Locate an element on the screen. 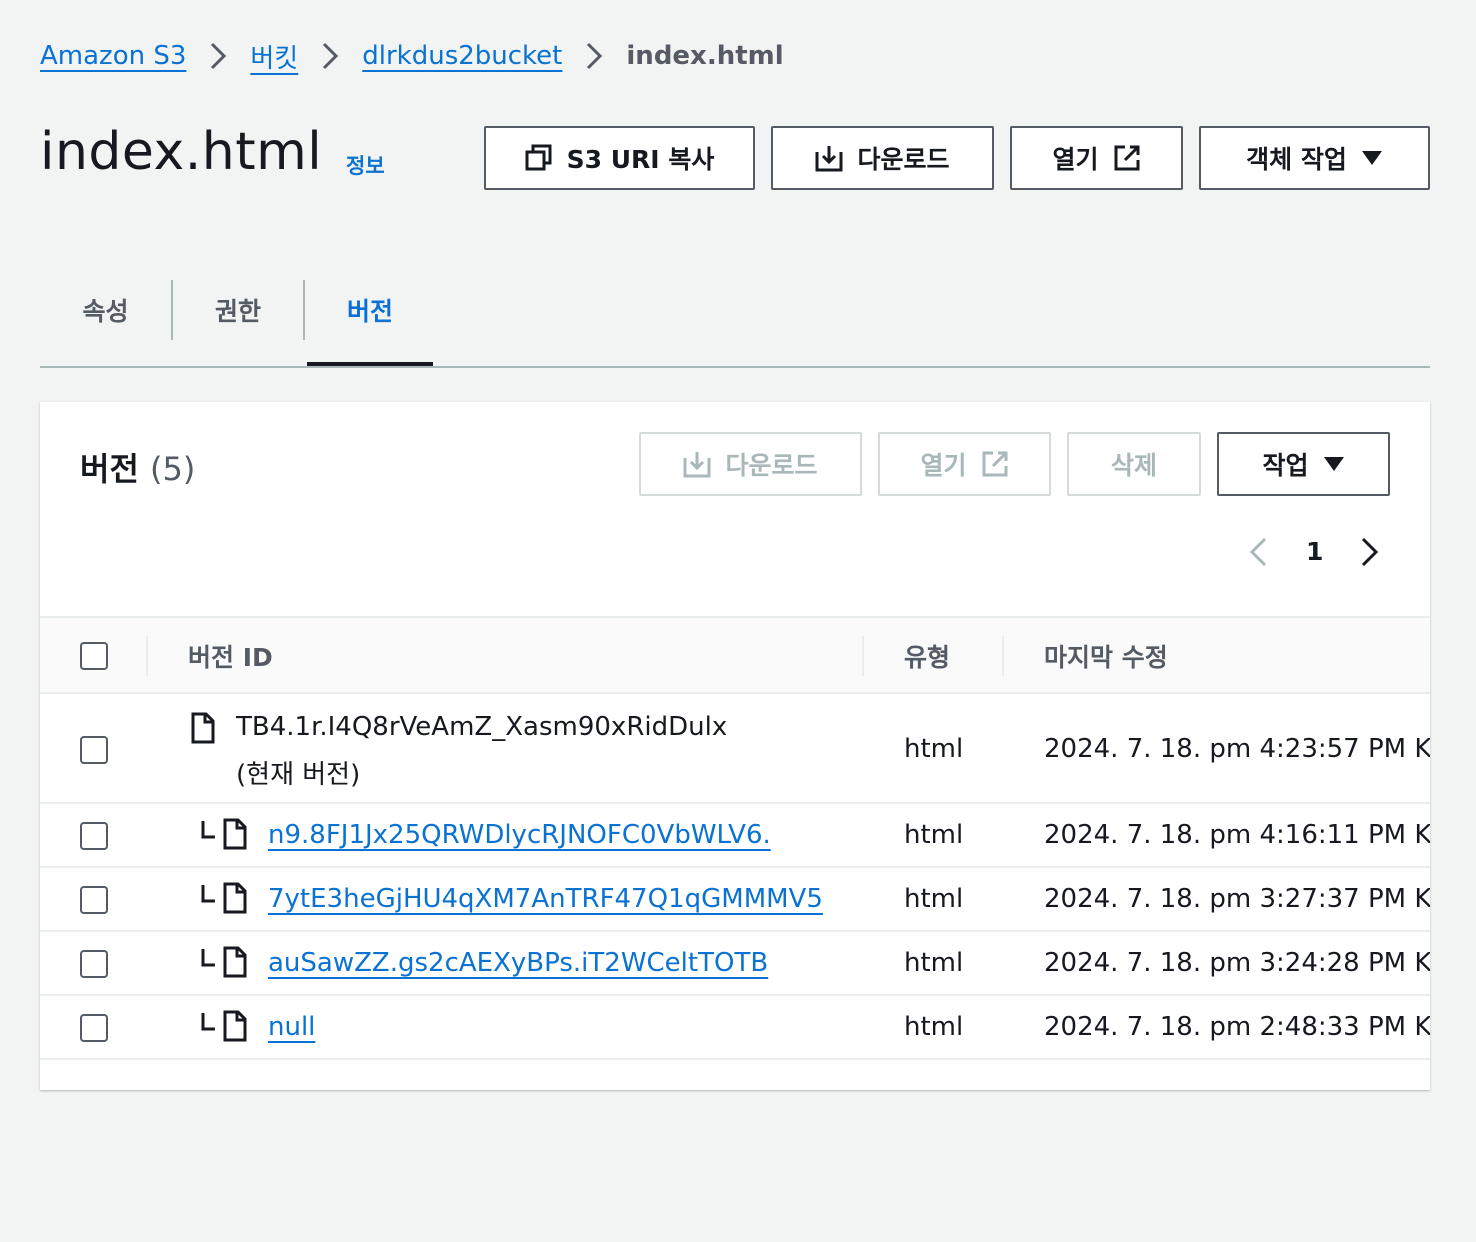 The width and height of the screenshot is (1476, 1242). tab-versions: 버전 is located at coordinates (370, 310).